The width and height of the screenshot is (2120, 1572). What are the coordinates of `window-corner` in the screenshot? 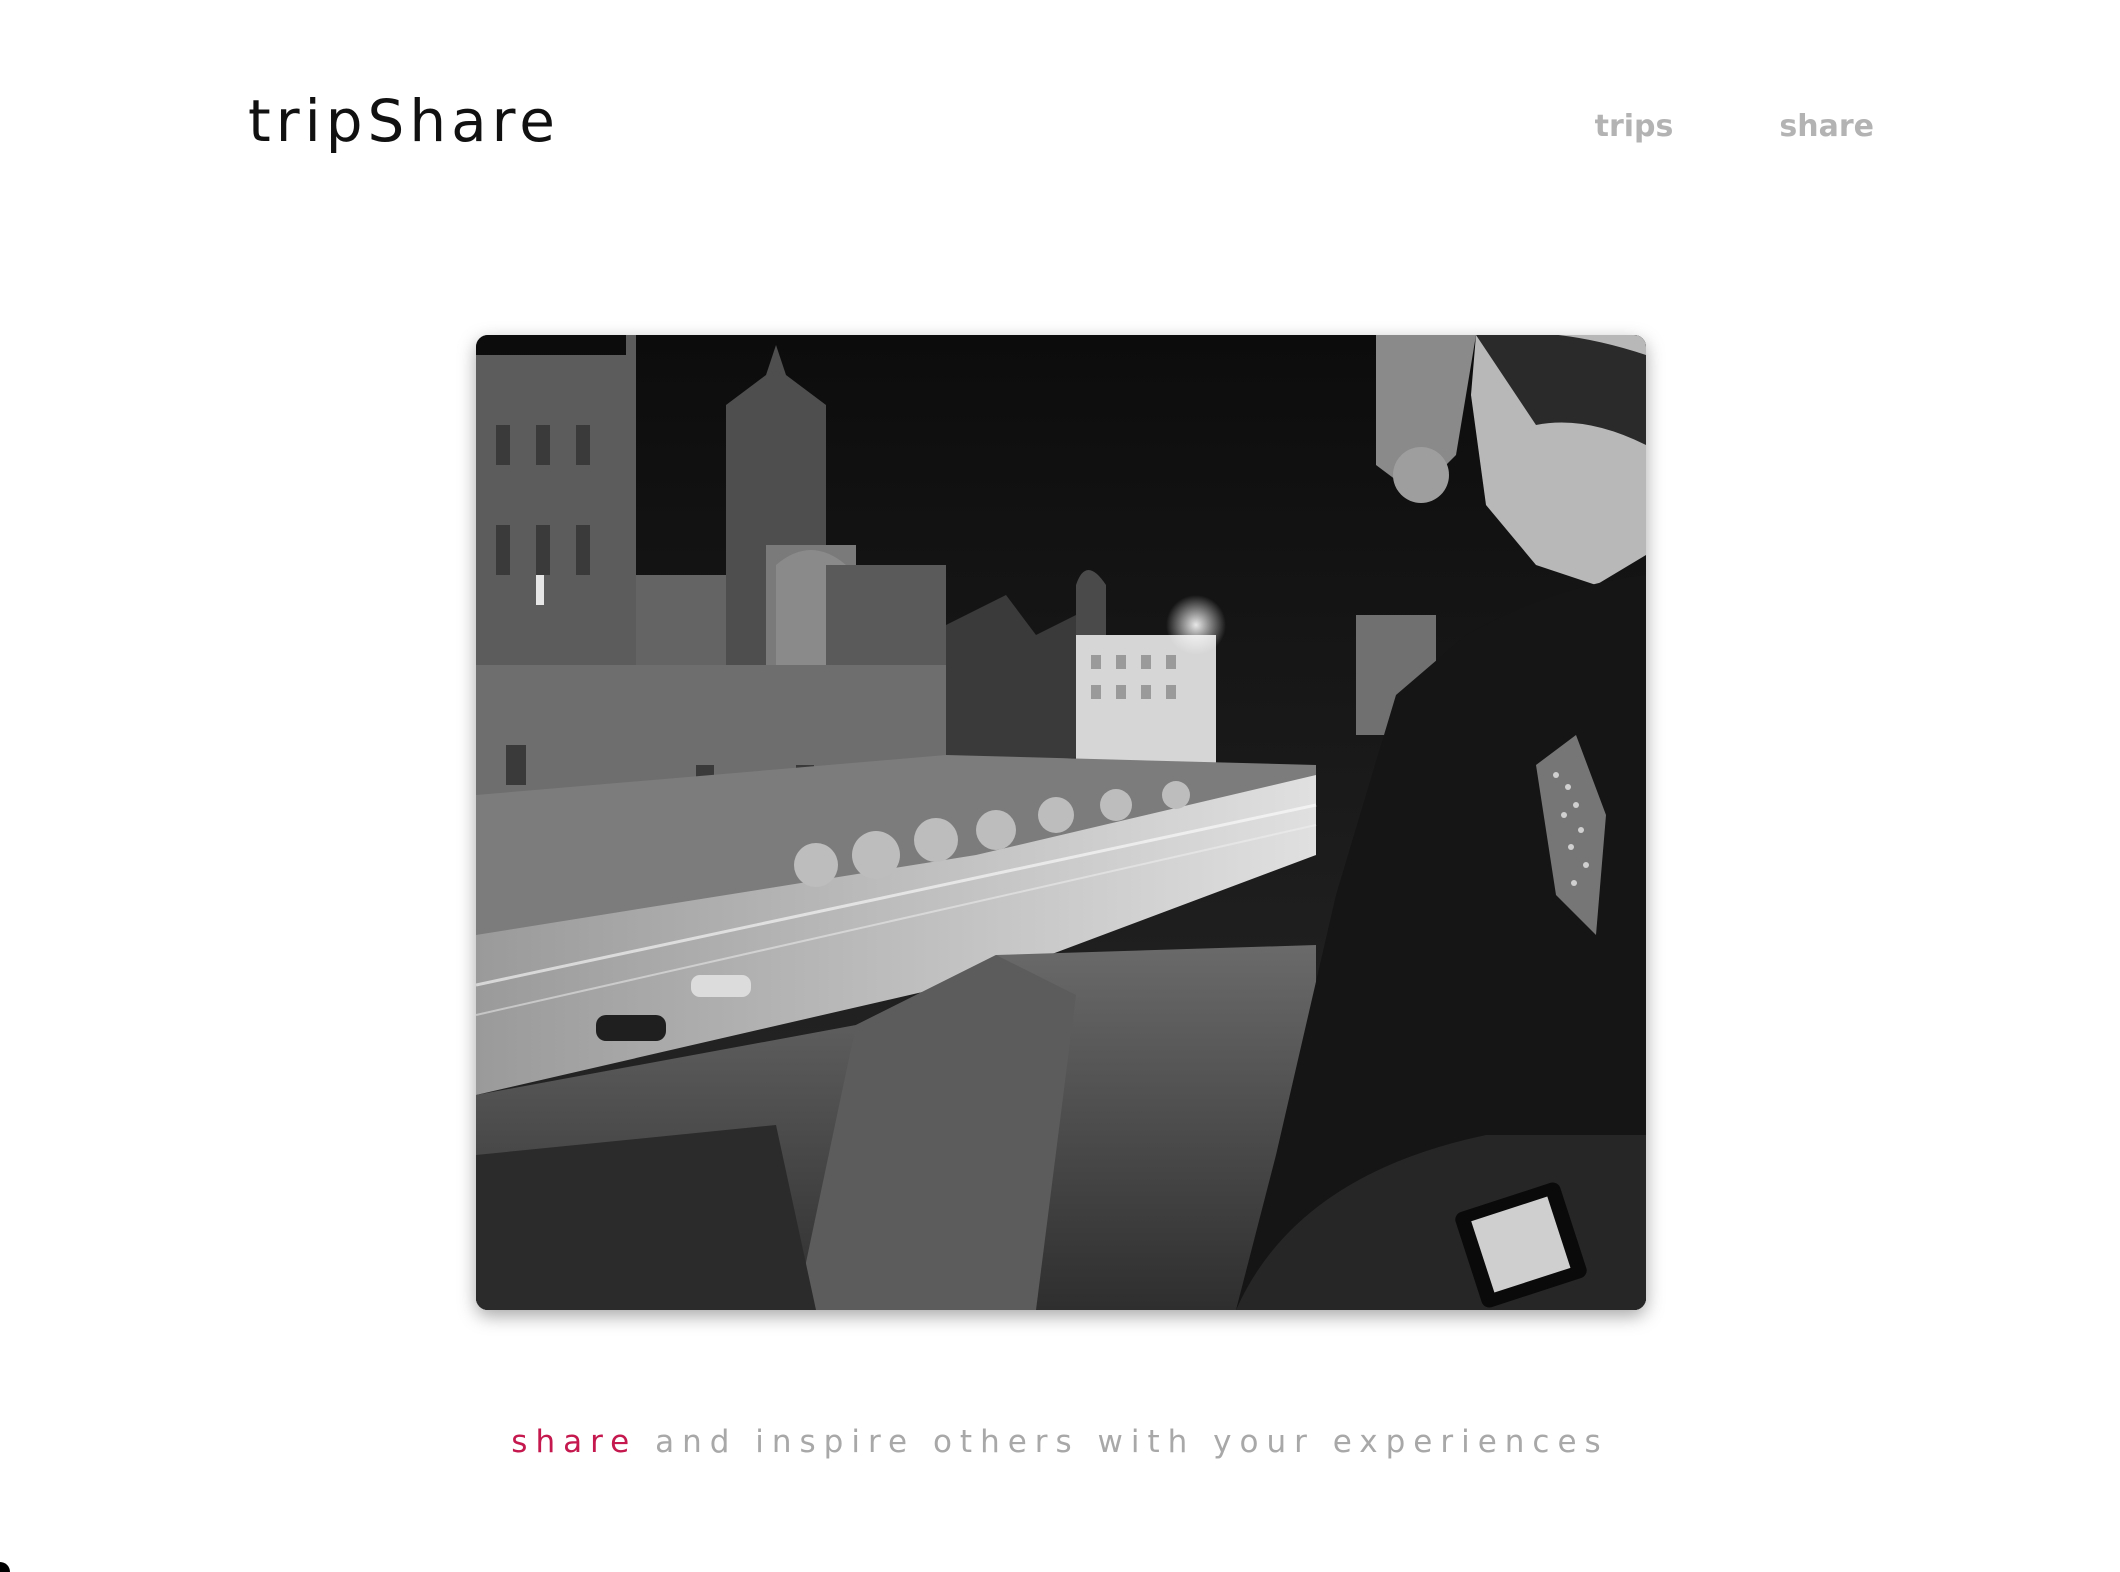 It's located at (5, 1567).